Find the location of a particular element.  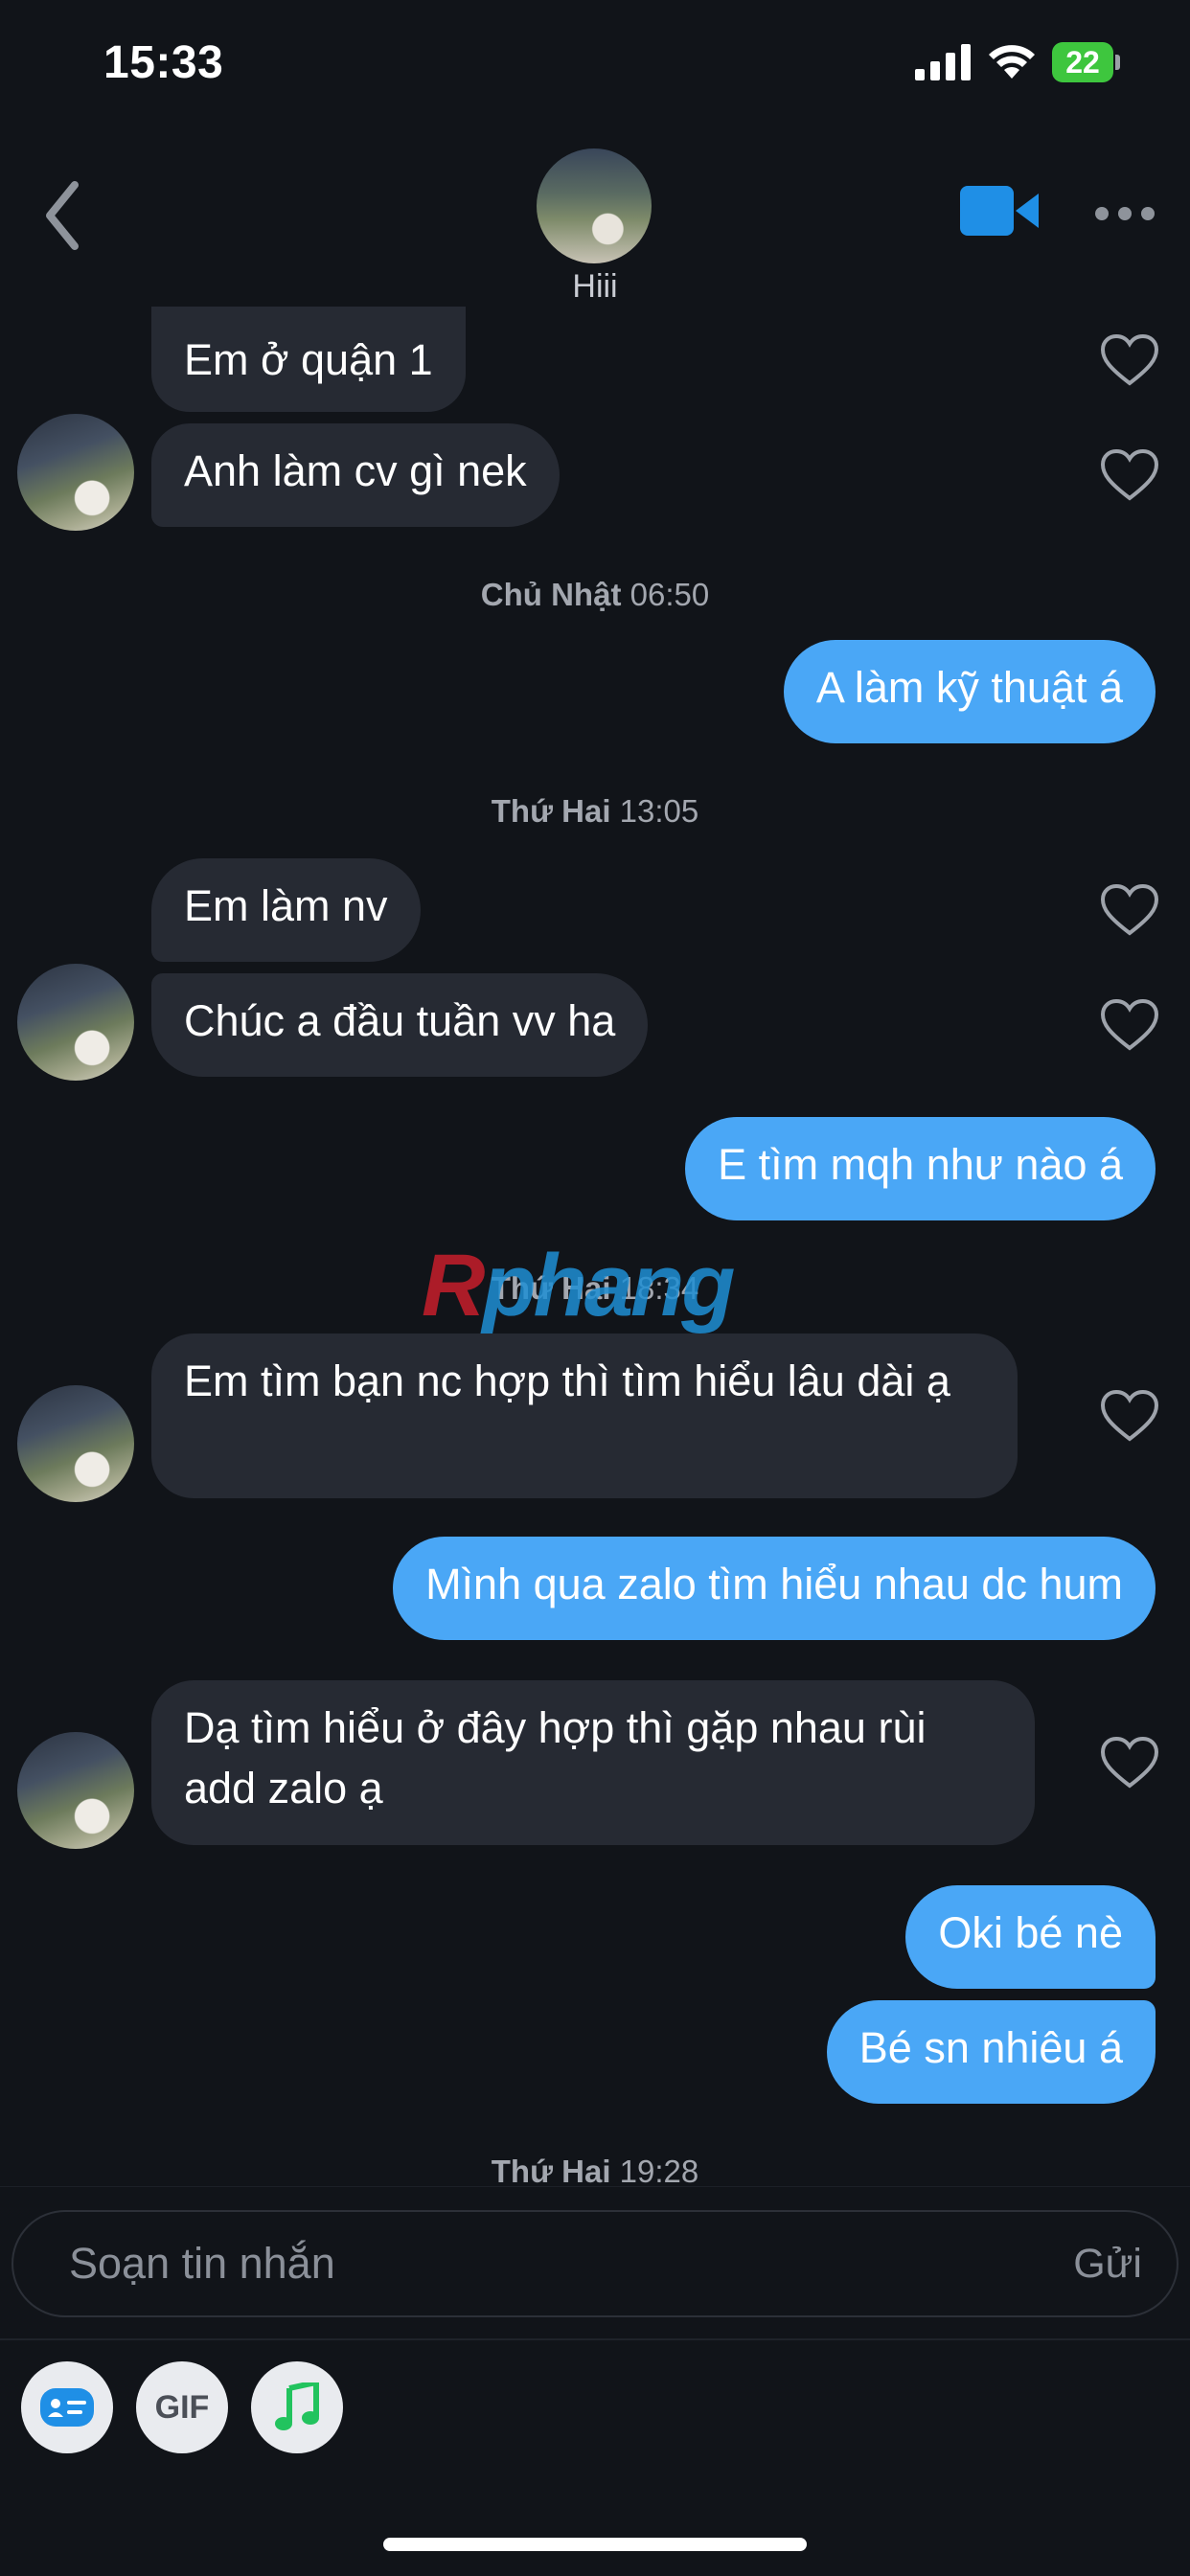

chat-header: Hiii is located at coordinates (595, 220).